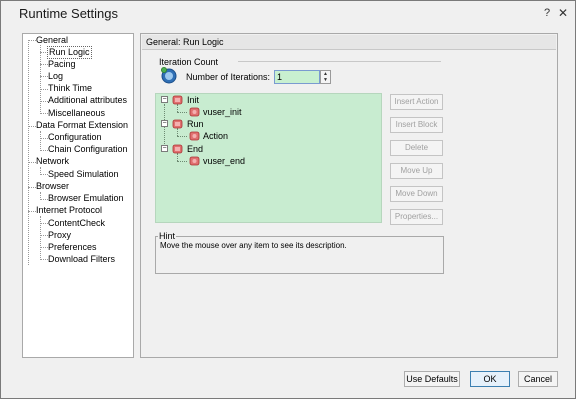 The width and height of the screenshot is (576, 399). Describe the element at coordinates (59, 235) in the screenshot. I see `nav-item-proxy: Proxy` at that location.